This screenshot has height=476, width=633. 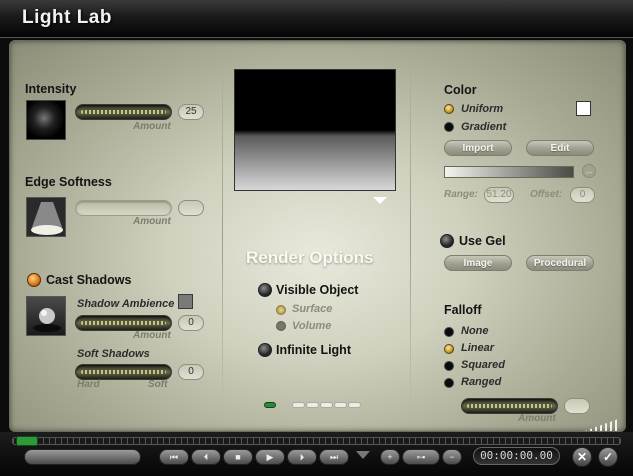 I want to click on edge-softness-heading: Edge Softness, so click(x=68, y=182).